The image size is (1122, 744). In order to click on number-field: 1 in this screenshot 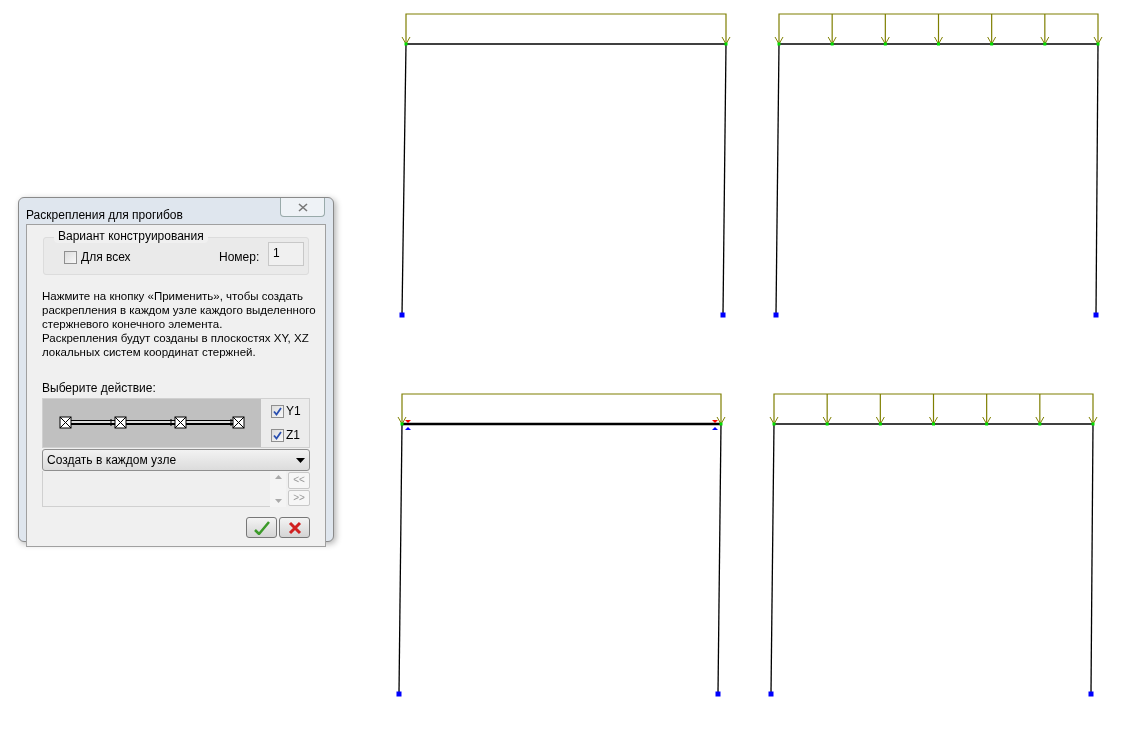, I will do `click(286, 254)`.